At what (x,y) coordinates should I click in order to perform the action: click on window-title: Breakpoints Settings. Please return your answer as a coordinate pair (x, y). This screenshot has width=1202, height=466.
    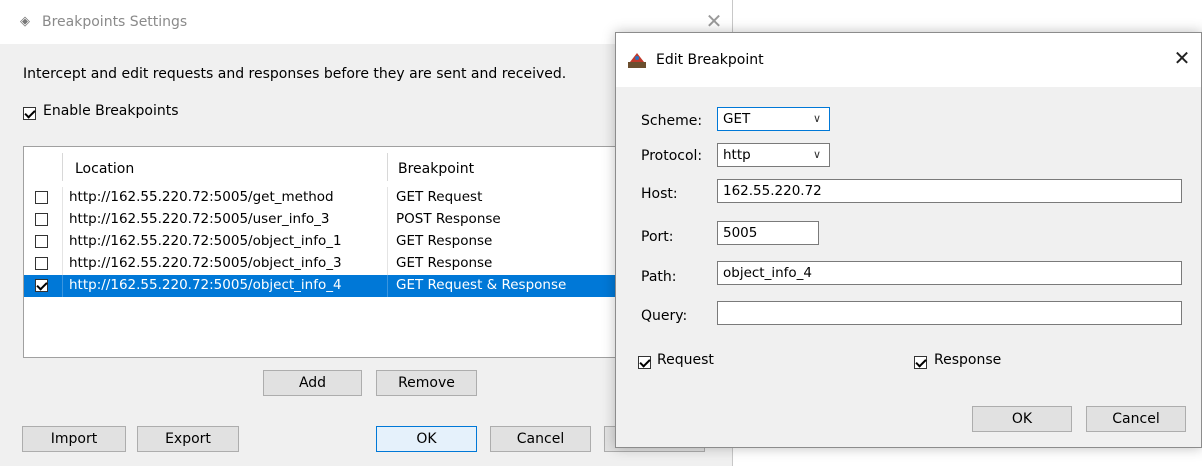
    Looking at the image, I should click on (115, 22).